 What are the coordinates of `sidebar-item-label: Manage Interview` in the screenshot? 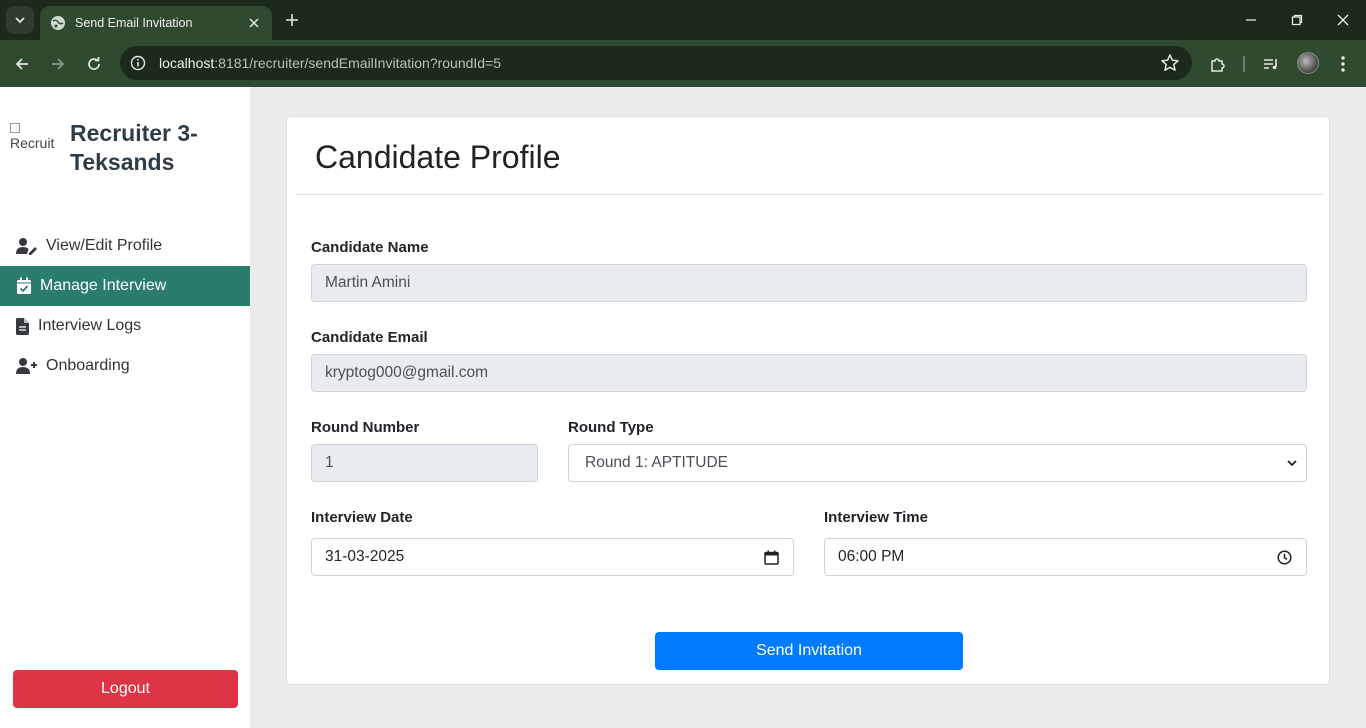 It's located at (103, 285).